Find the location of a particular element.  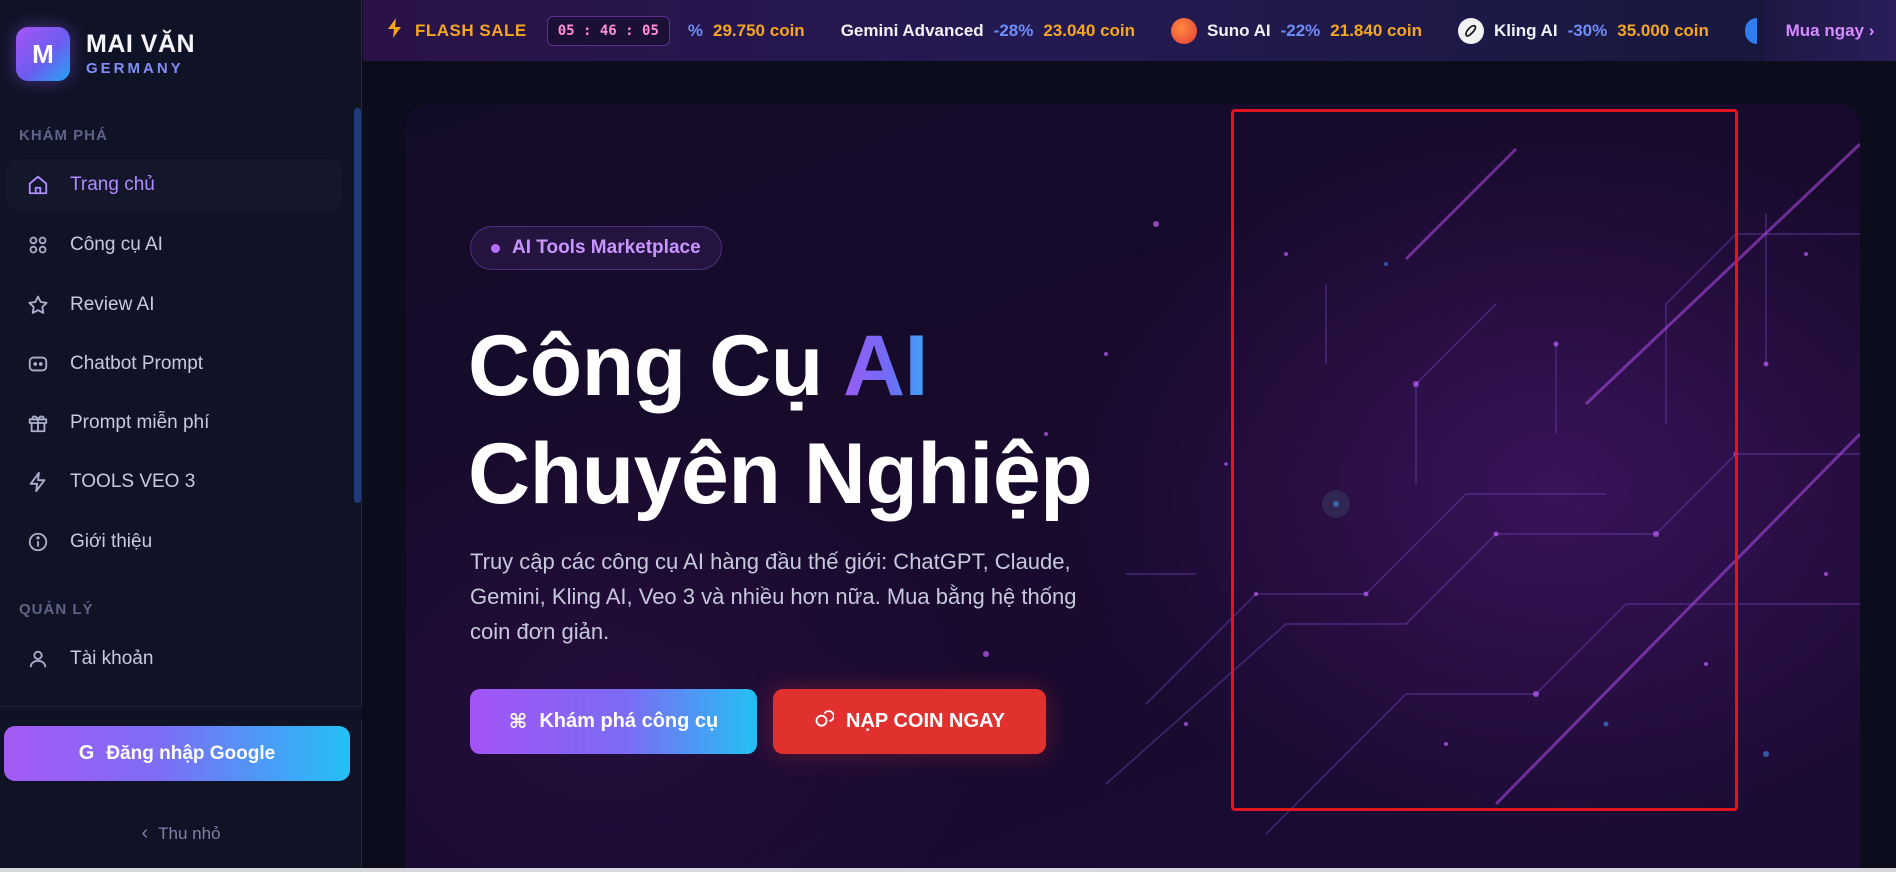

ticker-discount: -28% is located at coordinates (1013, 30).